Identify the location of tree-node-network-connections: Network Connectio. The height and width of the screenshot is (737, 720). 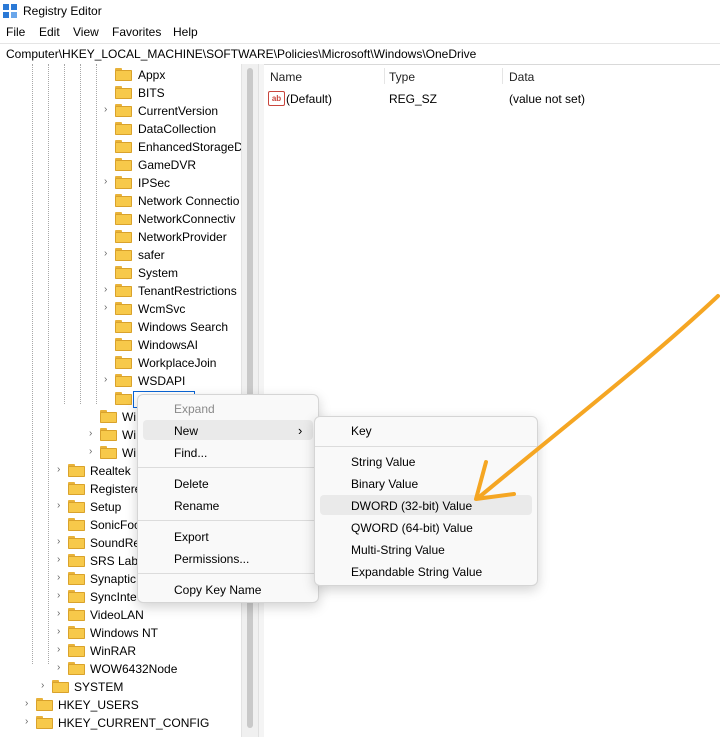
(120, 201).